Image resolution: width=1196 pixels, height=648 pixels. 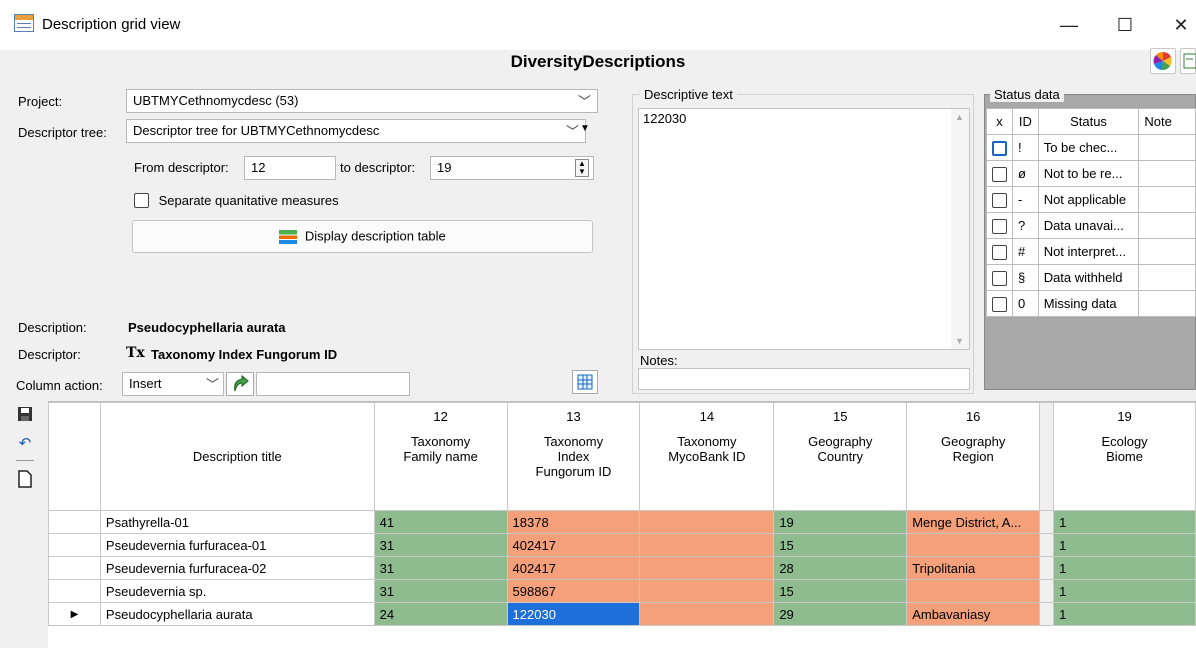 I want to click on column-action-input, so click(x=333, y=384).